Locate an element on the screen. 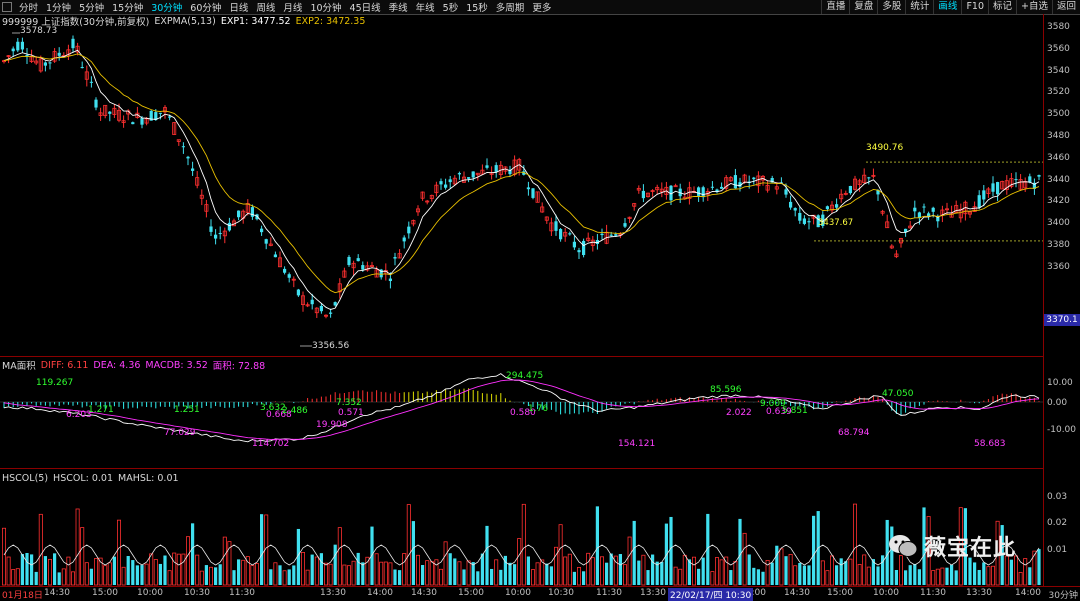 The height and width of the screenshot is (601, 1080). time-tick: 10:30 is located at coordinates (197, 593).